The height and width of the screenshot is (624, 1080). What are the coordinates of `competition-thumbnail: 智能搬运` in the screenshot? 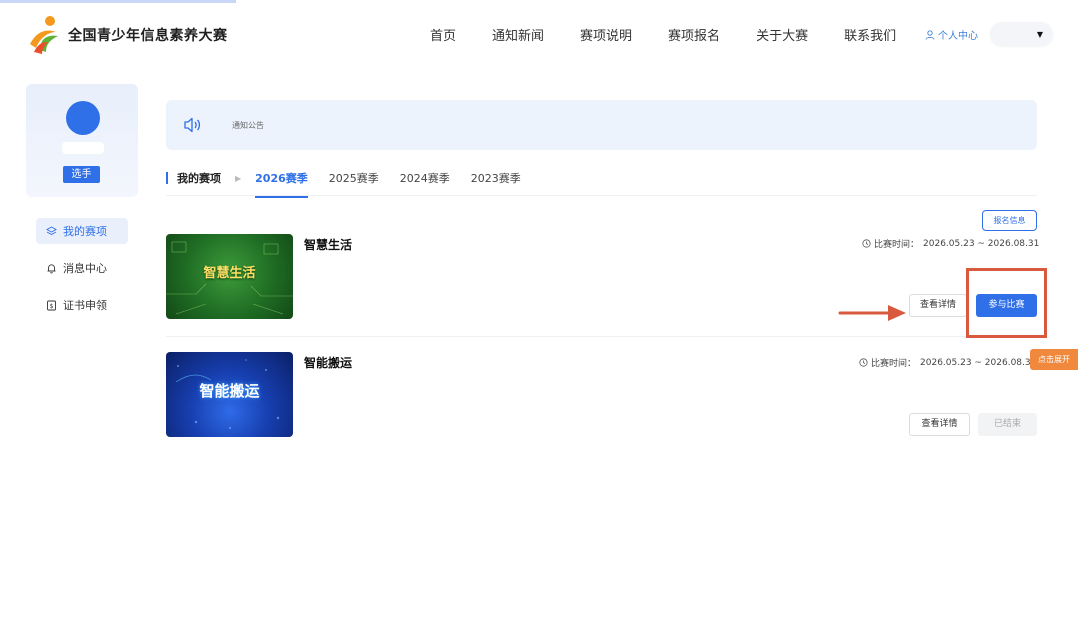 It's located at (229, 394).